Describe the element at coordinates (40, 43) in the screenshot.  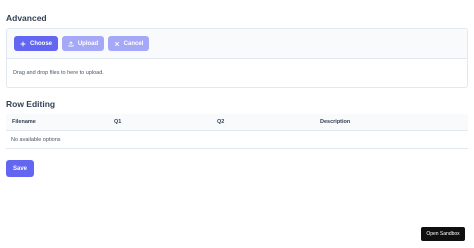
I see `choose-label: Choose` at that location.